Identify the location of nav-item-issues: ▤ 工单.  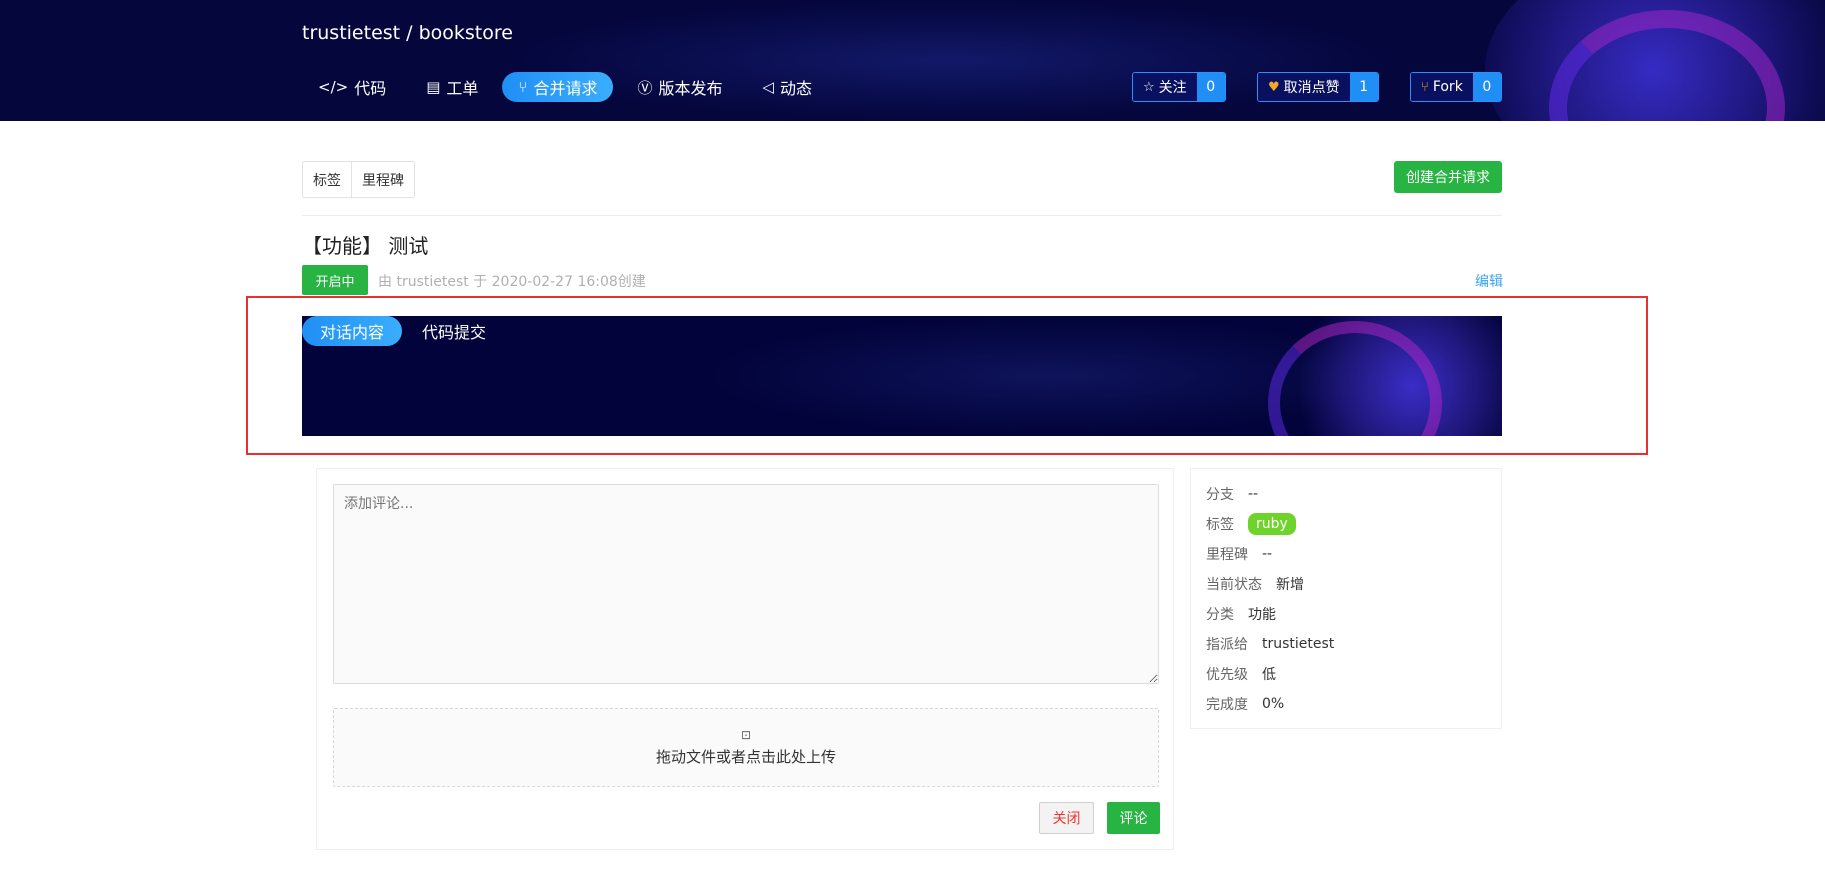
(452, 87).